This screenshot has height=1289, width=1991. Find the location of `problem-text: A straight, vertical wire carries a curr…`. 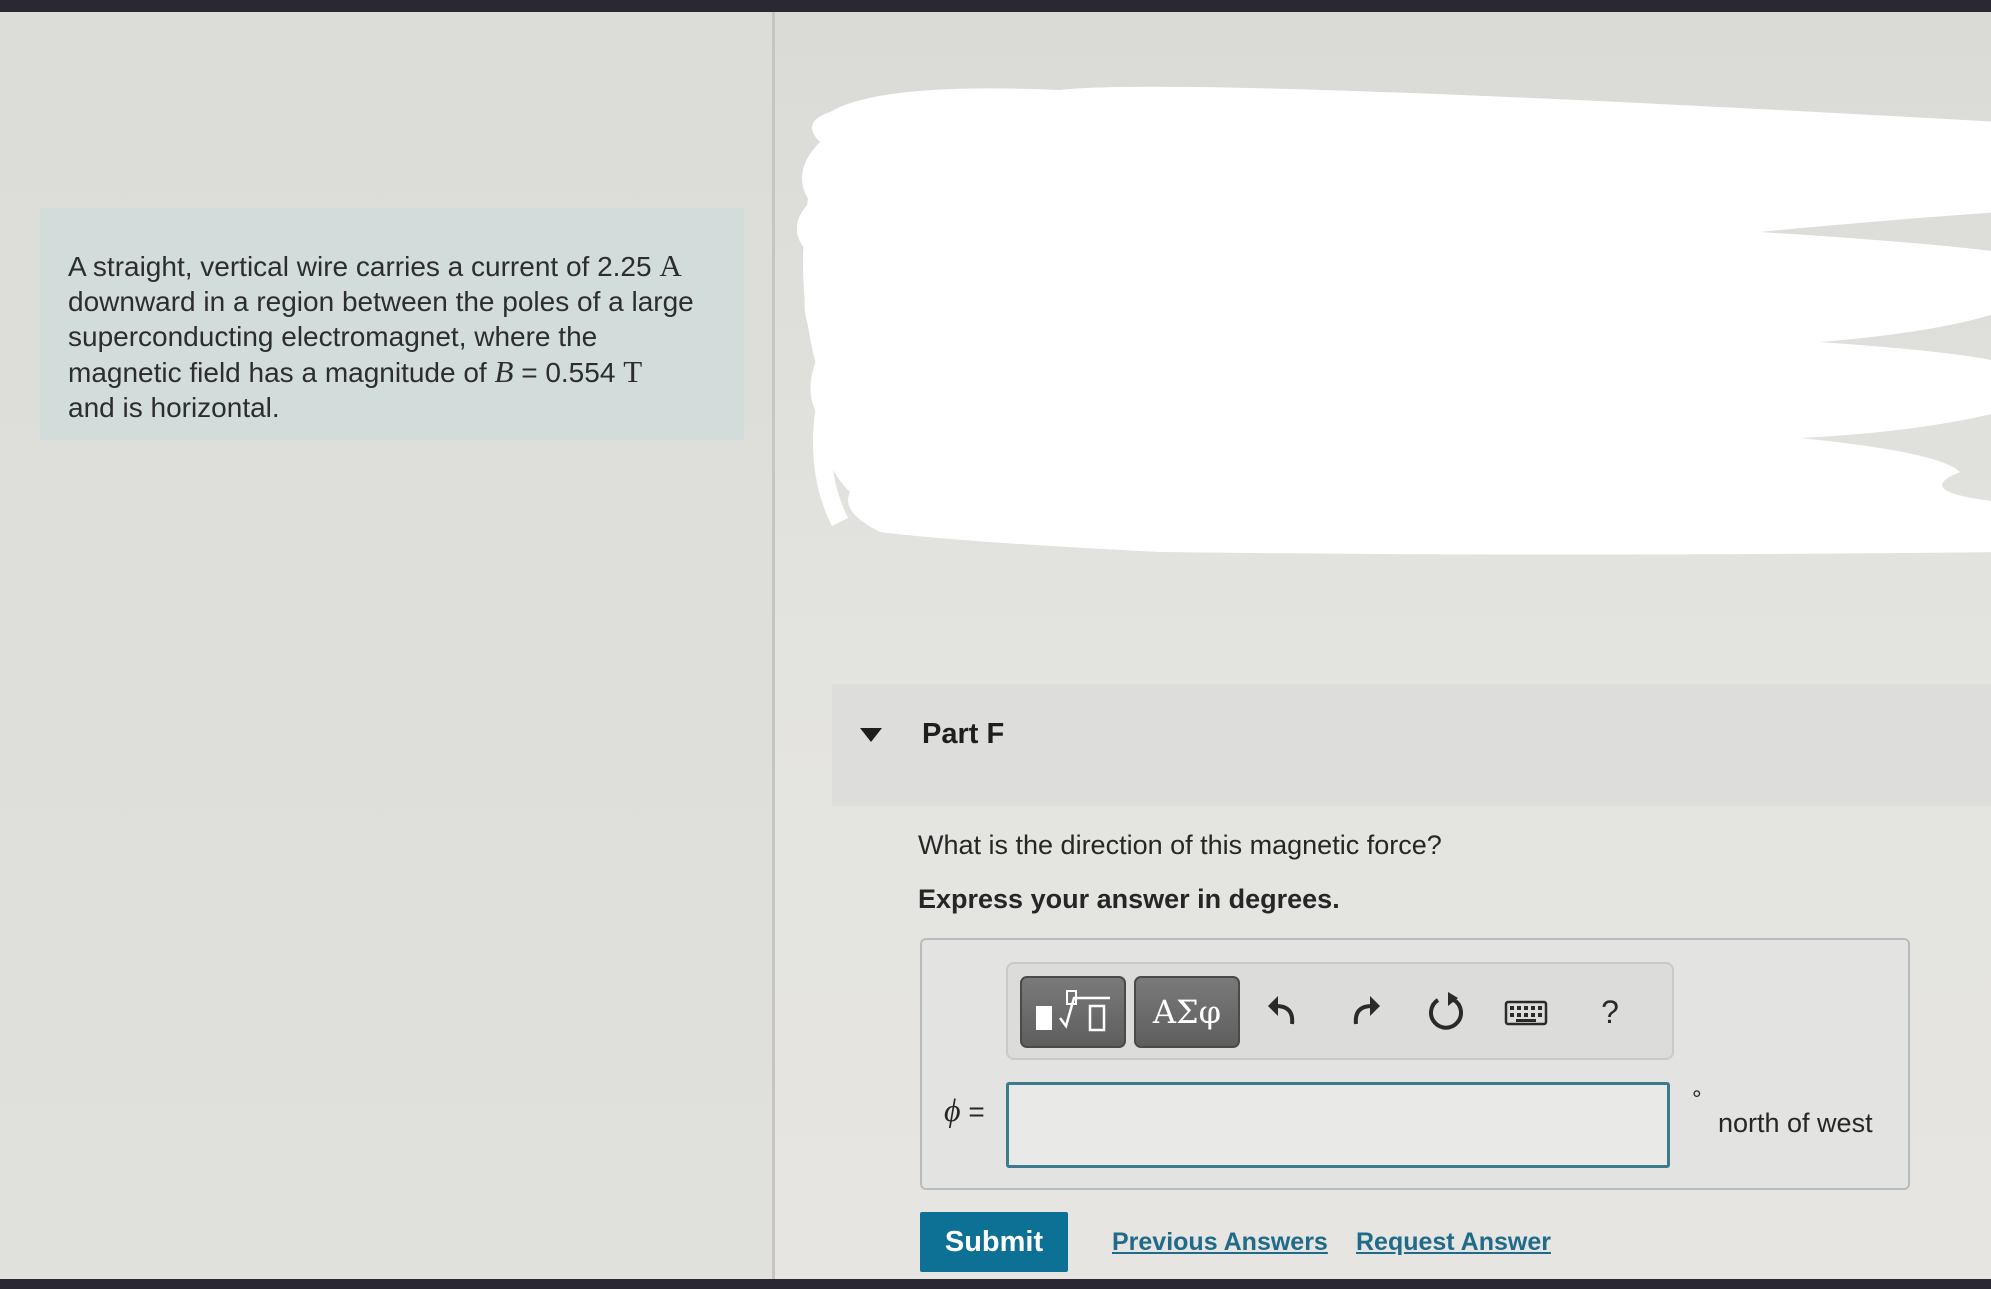

problem-text: A straight, vertical wire carries a curr… is located at coordinates (360, 266).